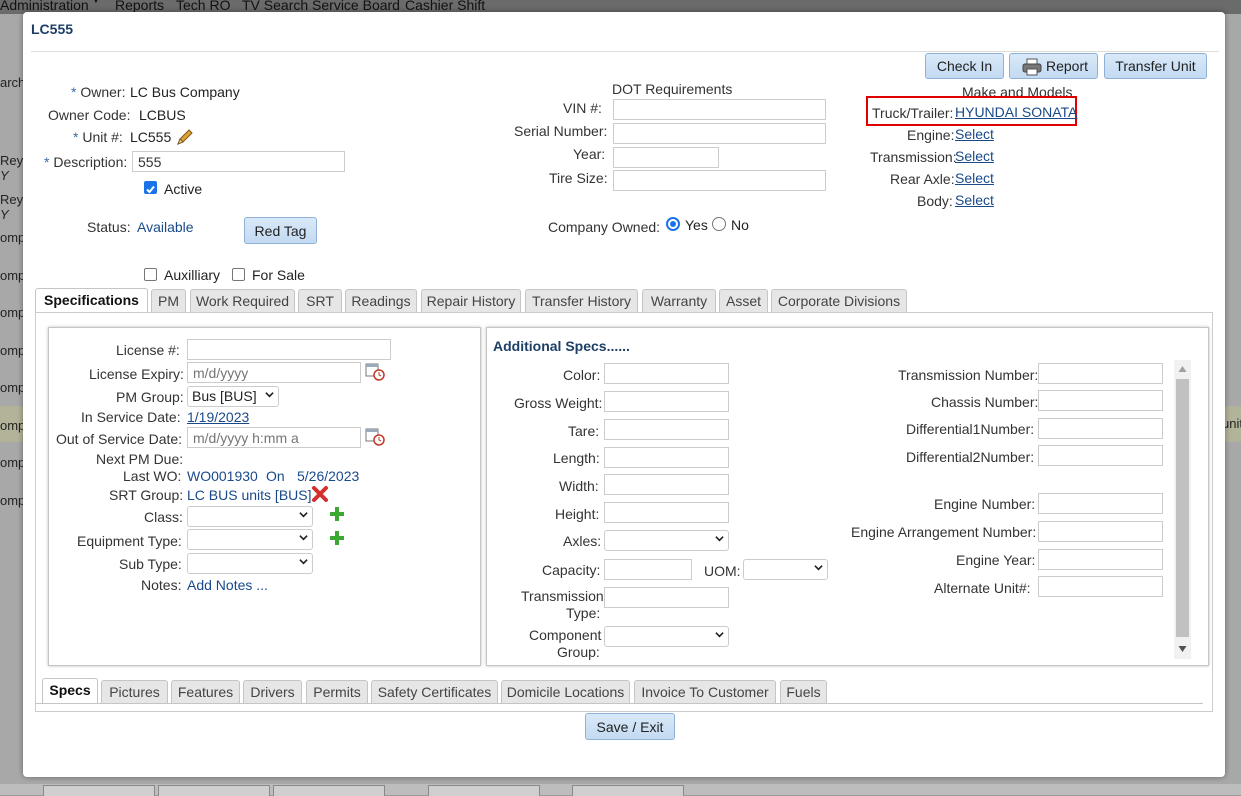 This screenshot has height=796, width=1241. I want to click on truck-trailer-link: HYUNDAI SONATA, so click(1016, 112).